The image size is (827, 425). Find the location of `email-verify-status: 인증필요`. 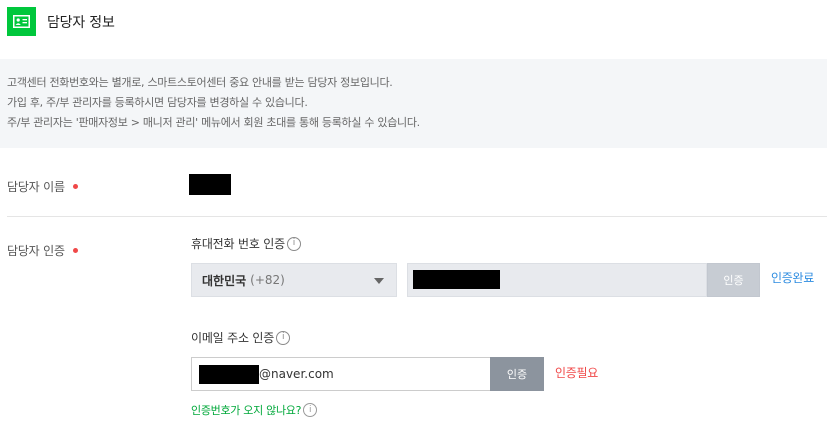

email-verify-status: 인증필요 is located at coordinates (576, 373).